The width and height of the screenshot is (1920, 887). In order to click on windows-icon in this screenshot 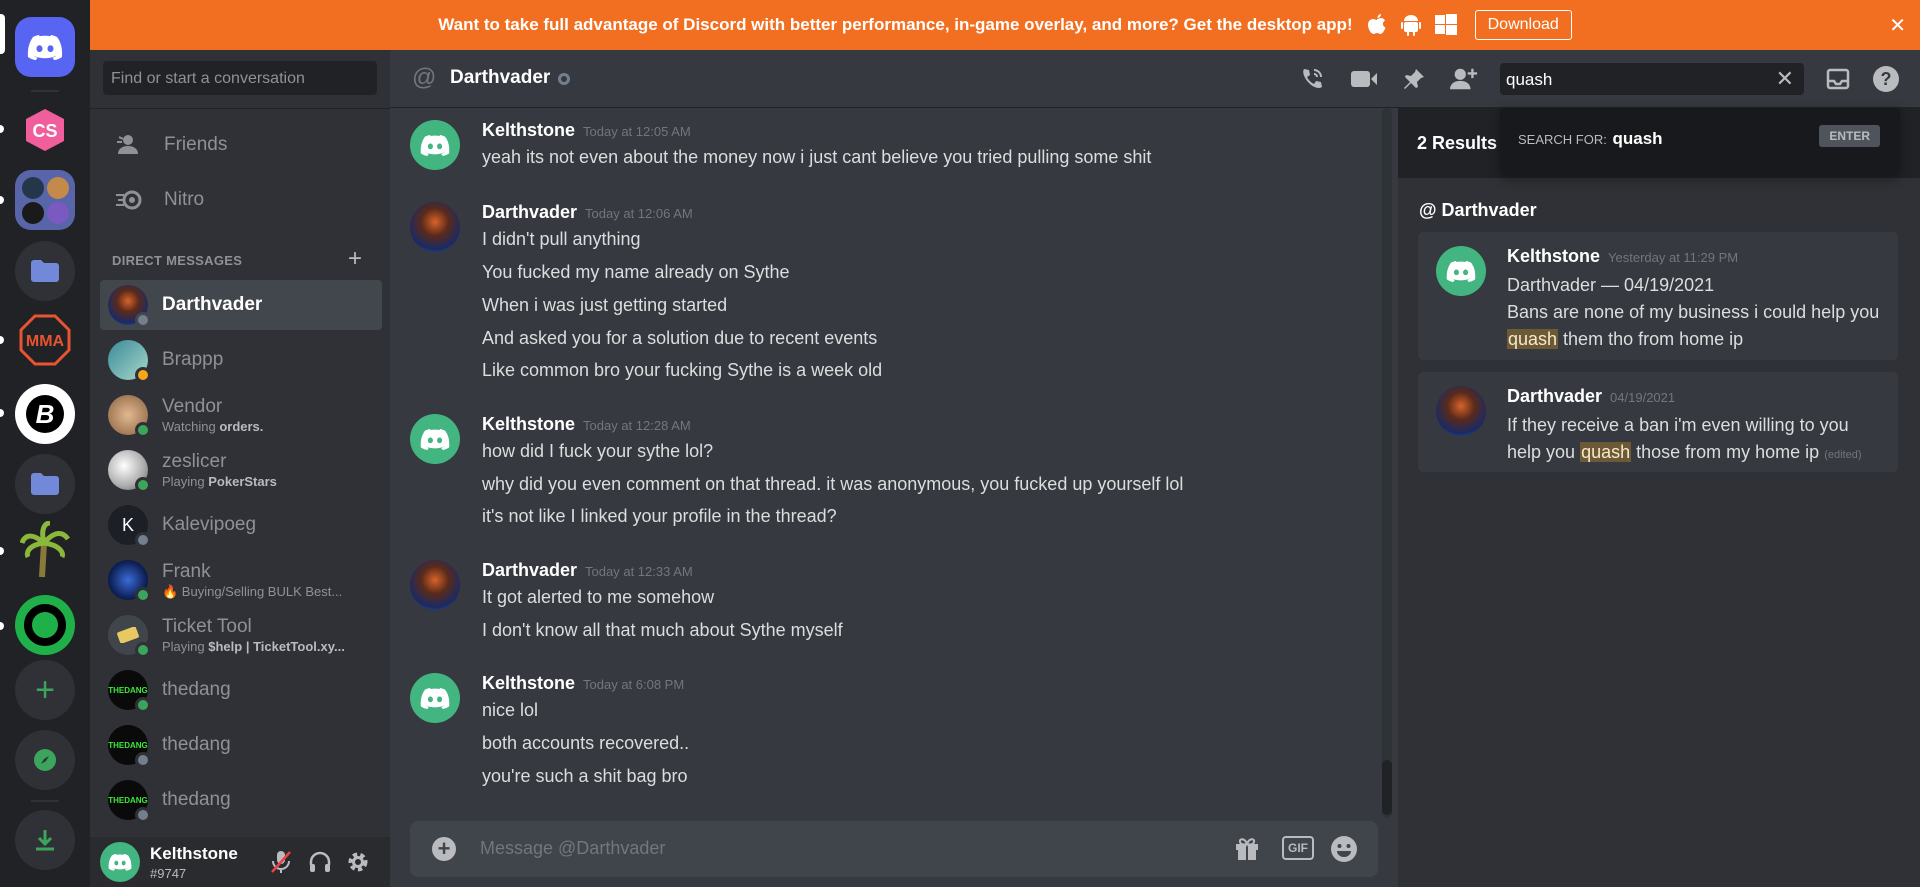, I will do `click(1445, 25)`.